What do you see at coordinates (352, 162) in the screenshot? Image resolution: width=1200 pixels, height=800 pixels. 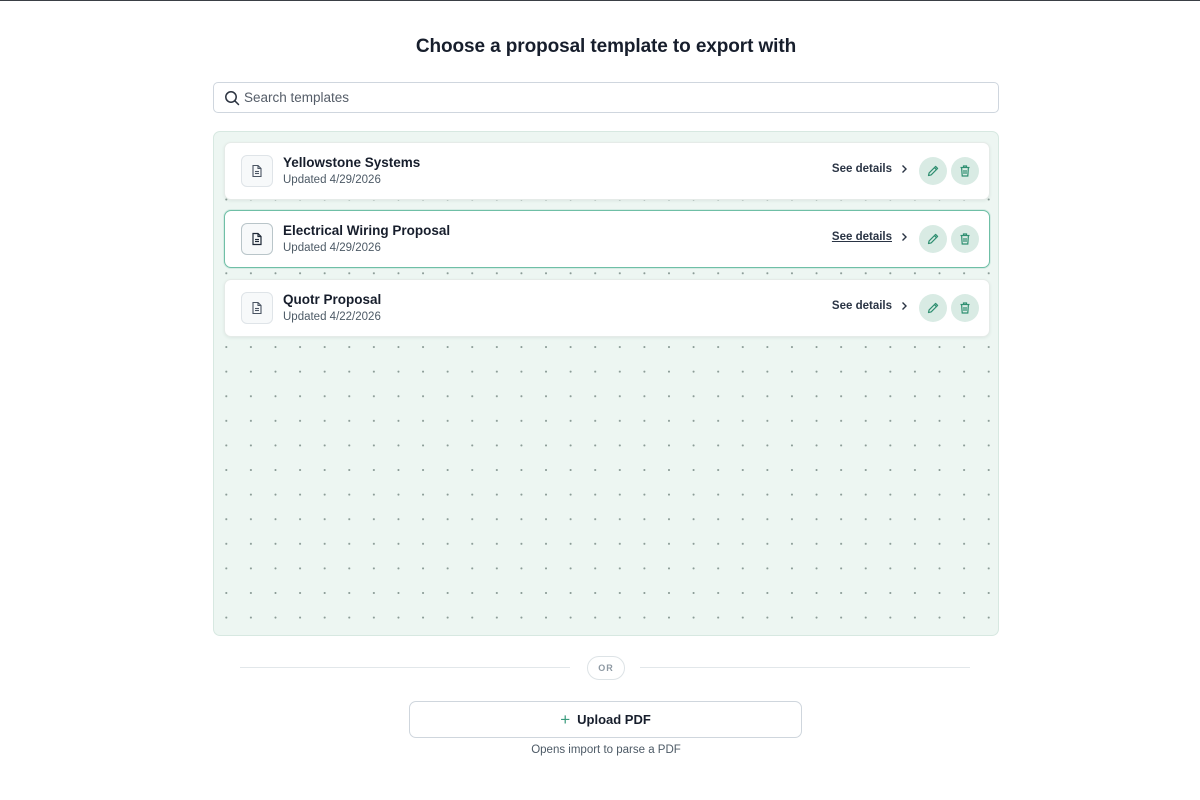 I see `template-name: Yellowstone Systems` at bounding box center [352, 162].